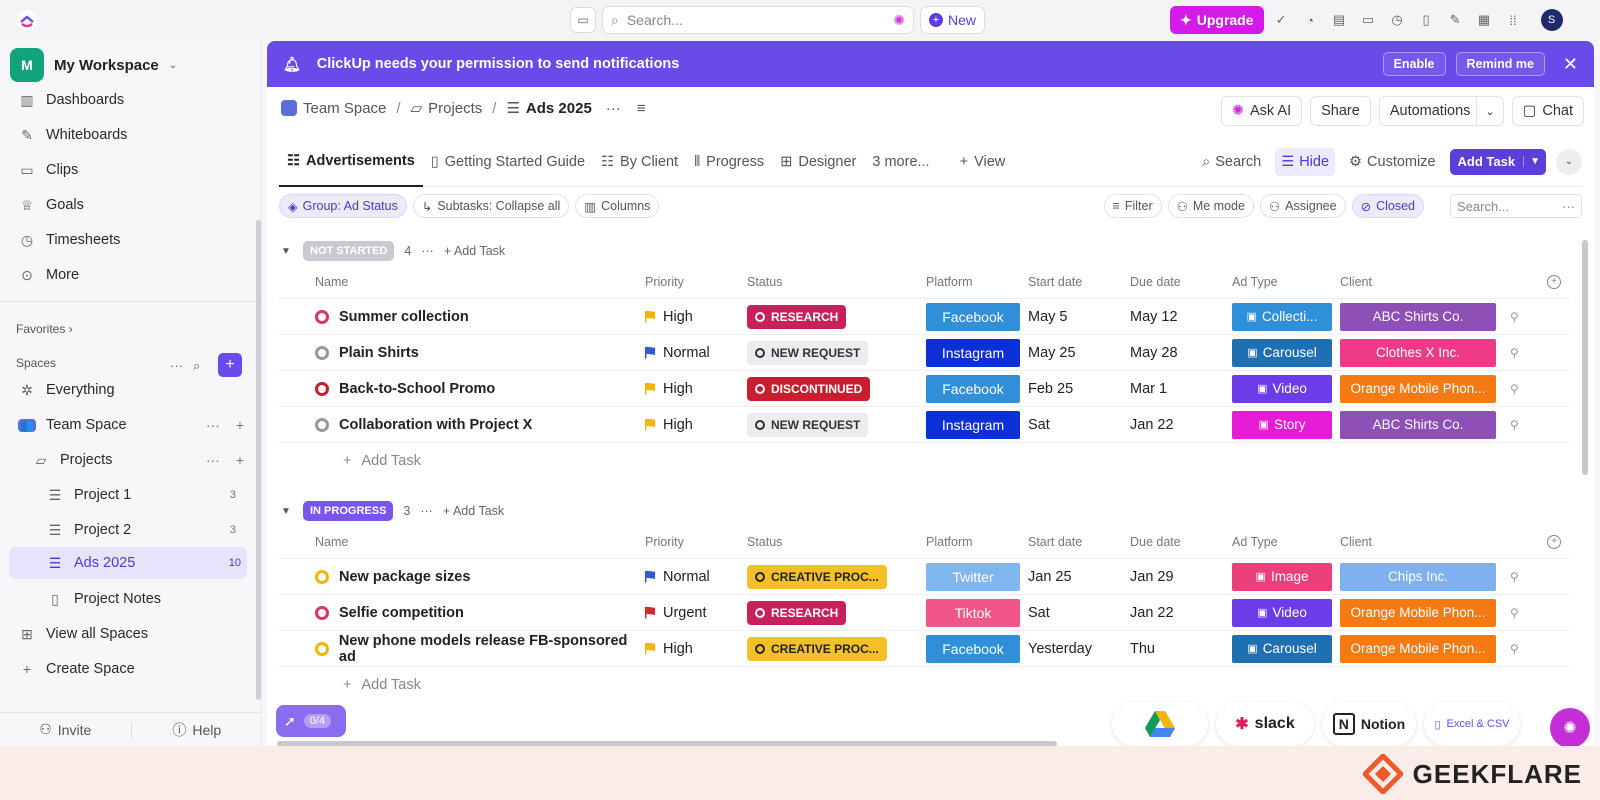  What do you see at coordinates (404, 317) in the screenshot?
I see `task-name: Summer collection` at bounding box center [404, 317].